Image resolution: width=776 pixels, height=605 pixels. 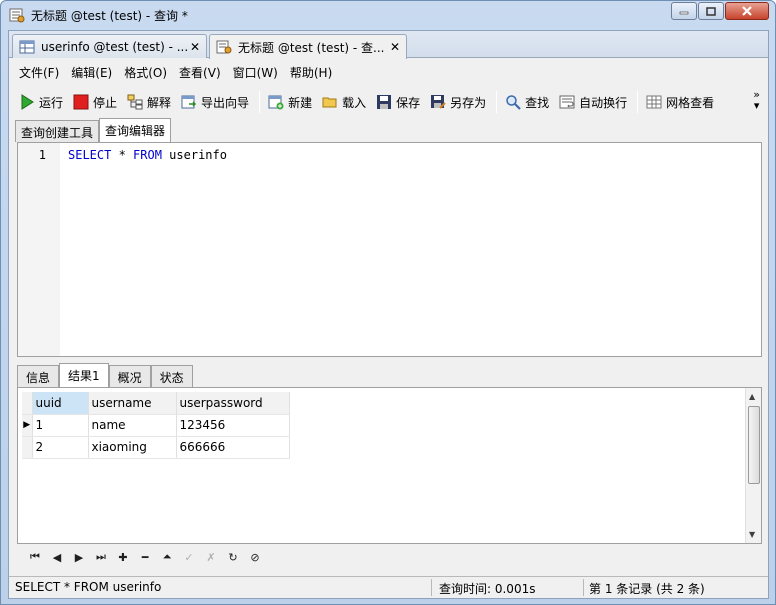 What do you see at coordinates (311, 72) in the screenshot?
I see `menu-help: 帮助(H)` at bounding box center [311, 72].